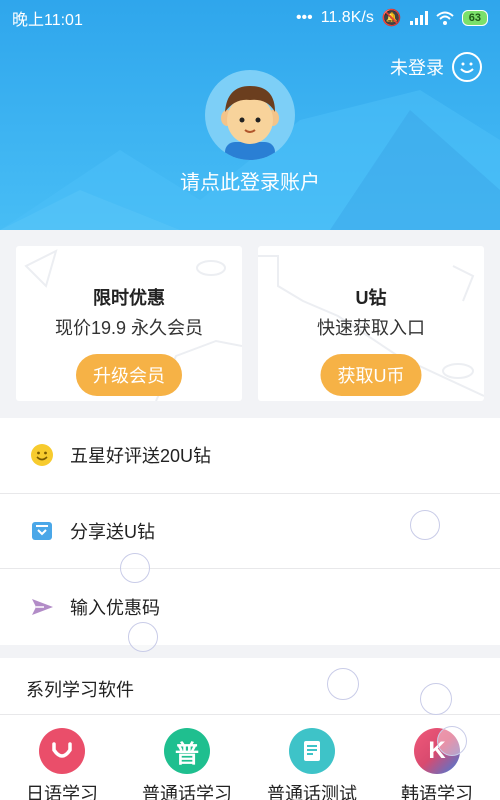 The image size is (500, 800). What do you see at coordinates (187, 792) in the screenshot?
I see `app-name: 普通话学习` at bounding box center [187, 792].